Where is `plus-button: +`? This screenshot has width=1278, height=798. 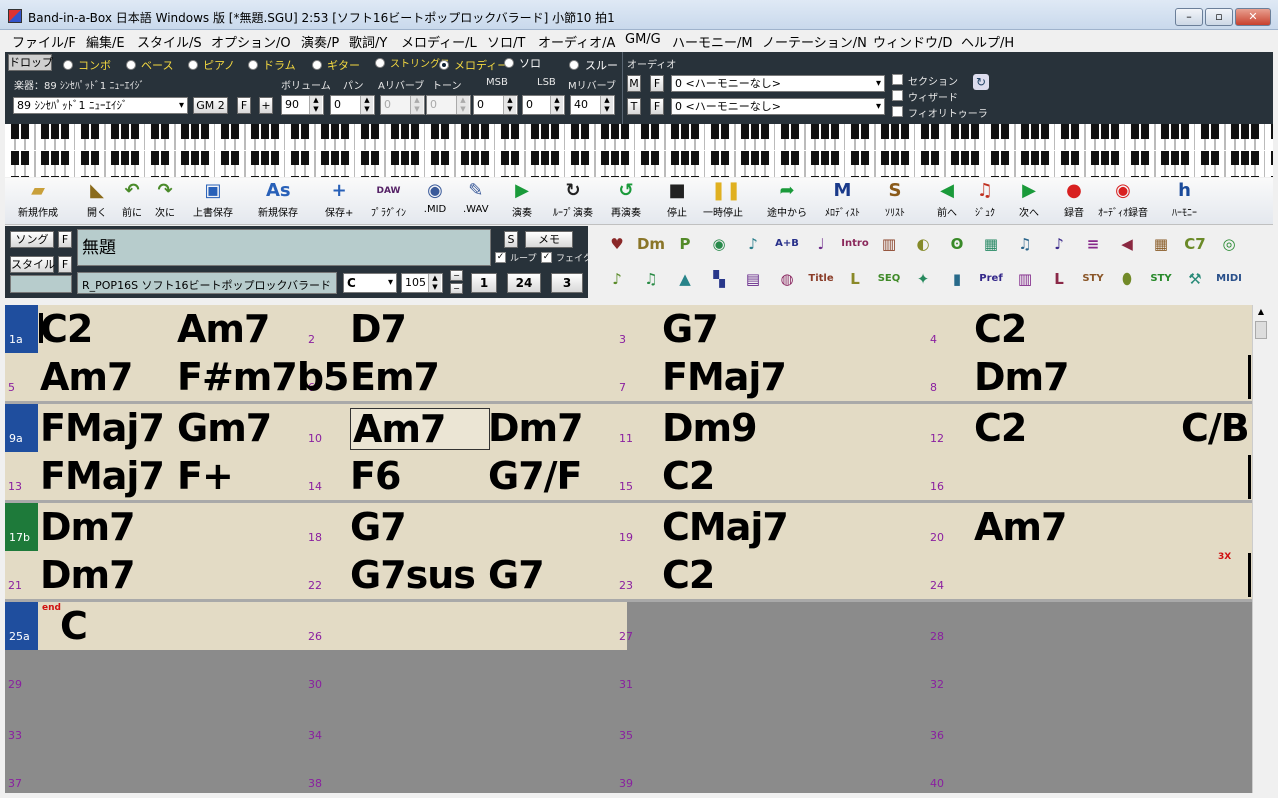 plus-button: + is located at coordinates (266, 105).